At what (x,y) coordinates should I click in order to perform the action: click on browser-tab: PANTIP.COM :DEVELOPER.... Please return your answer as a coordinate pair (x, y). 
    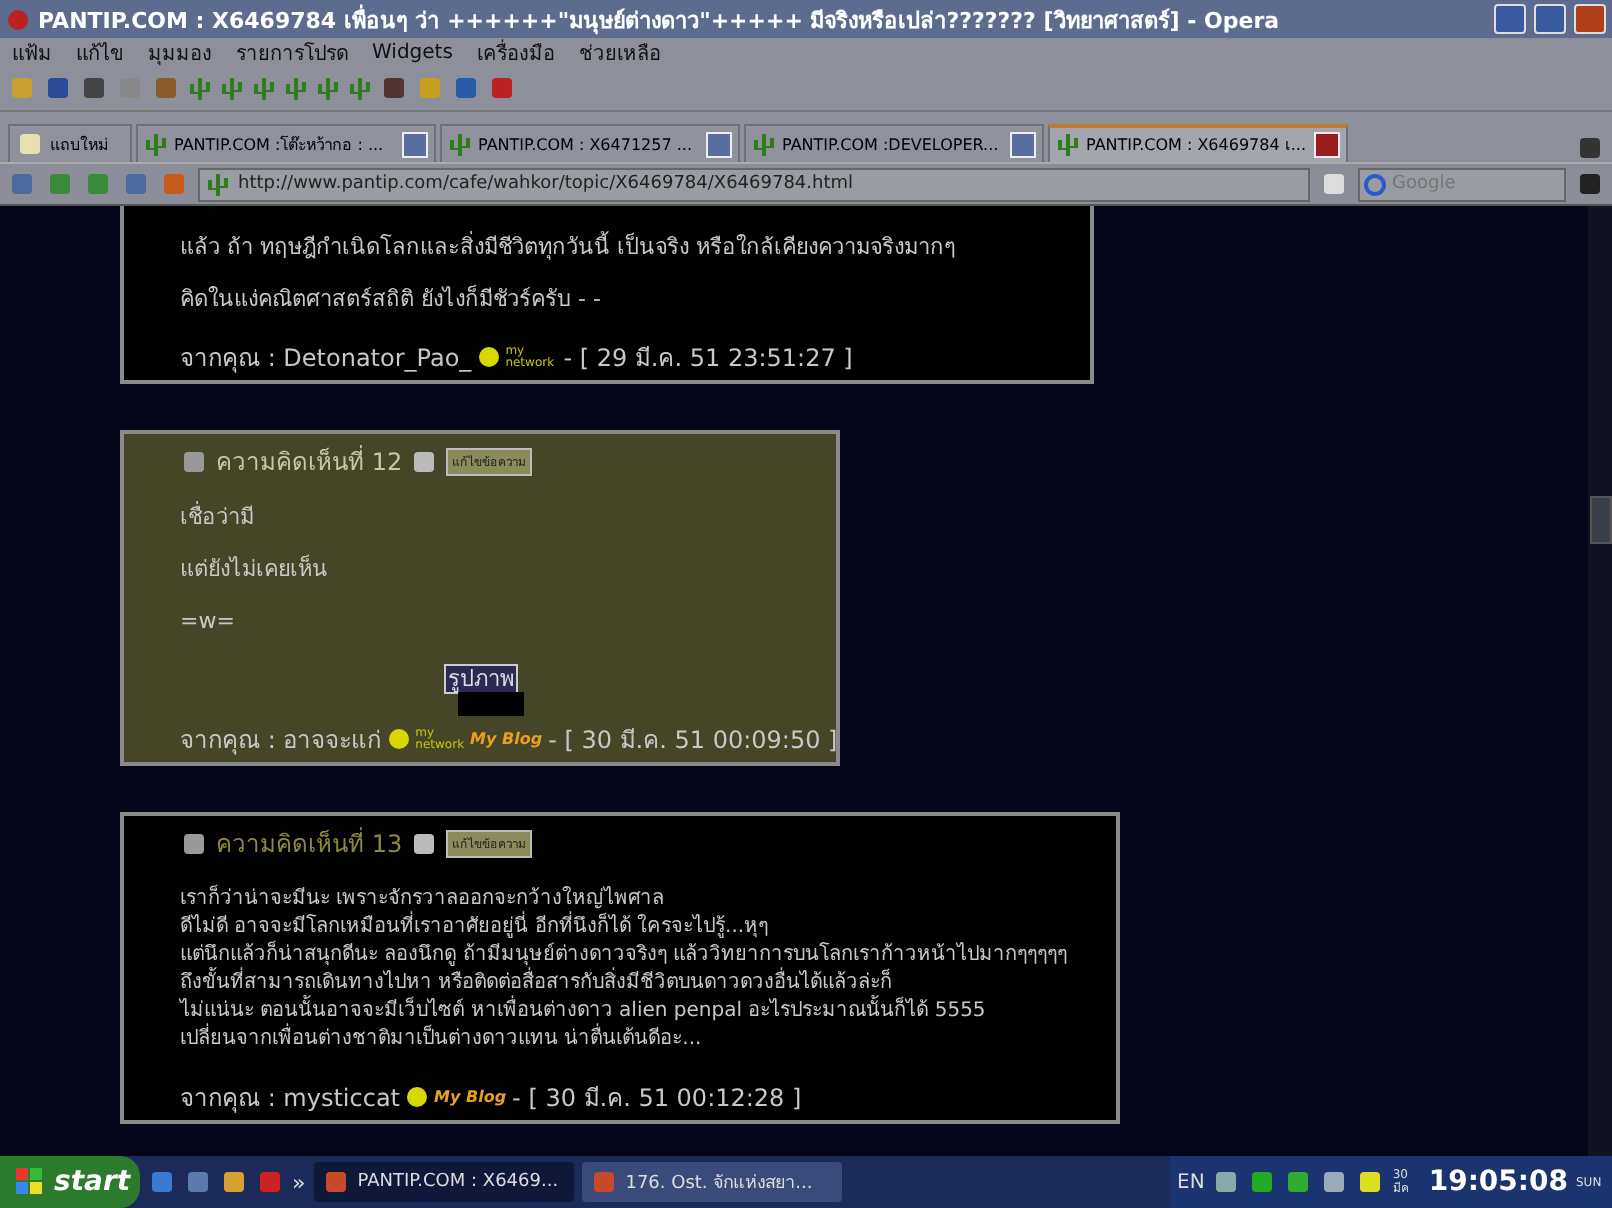
    Looking at the image, I should click on (894, 143).